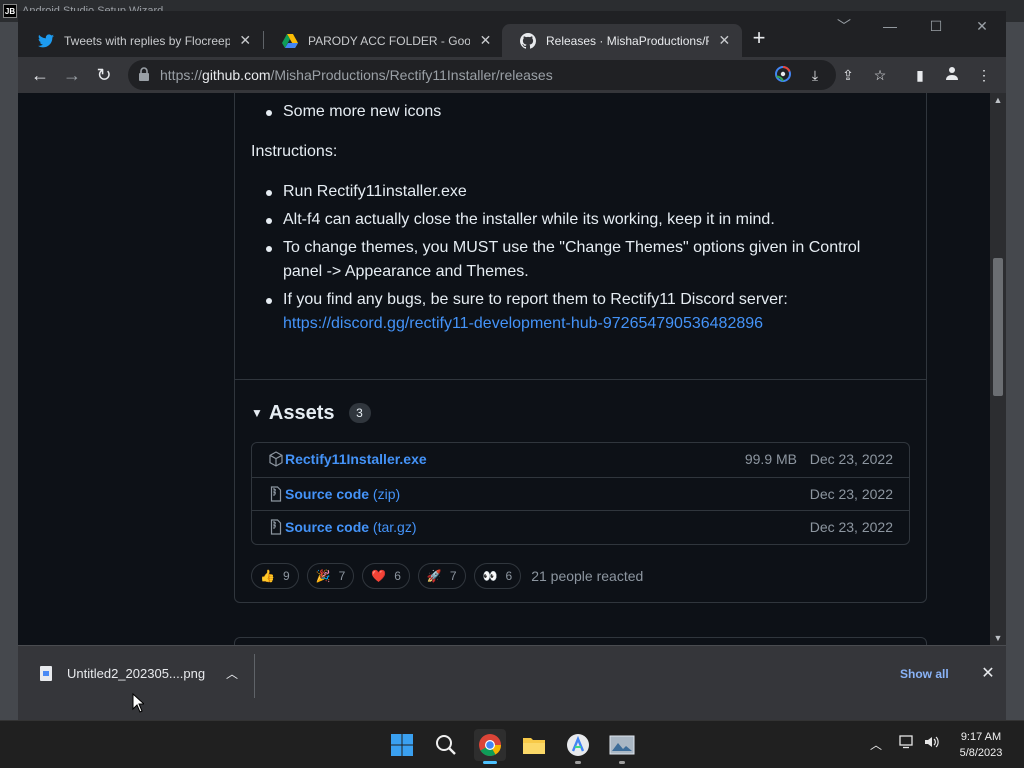 This screenshot has width=1024, height=768. I want to click on taskbar-file-explorer, so click(534, 745).